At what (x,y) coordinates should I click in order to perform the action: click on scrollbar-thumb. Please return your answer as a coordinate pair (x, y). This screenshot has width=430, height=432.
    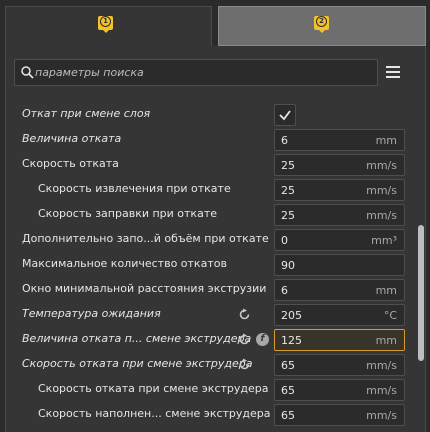
    Looking at the image, I should click on (421, 293).